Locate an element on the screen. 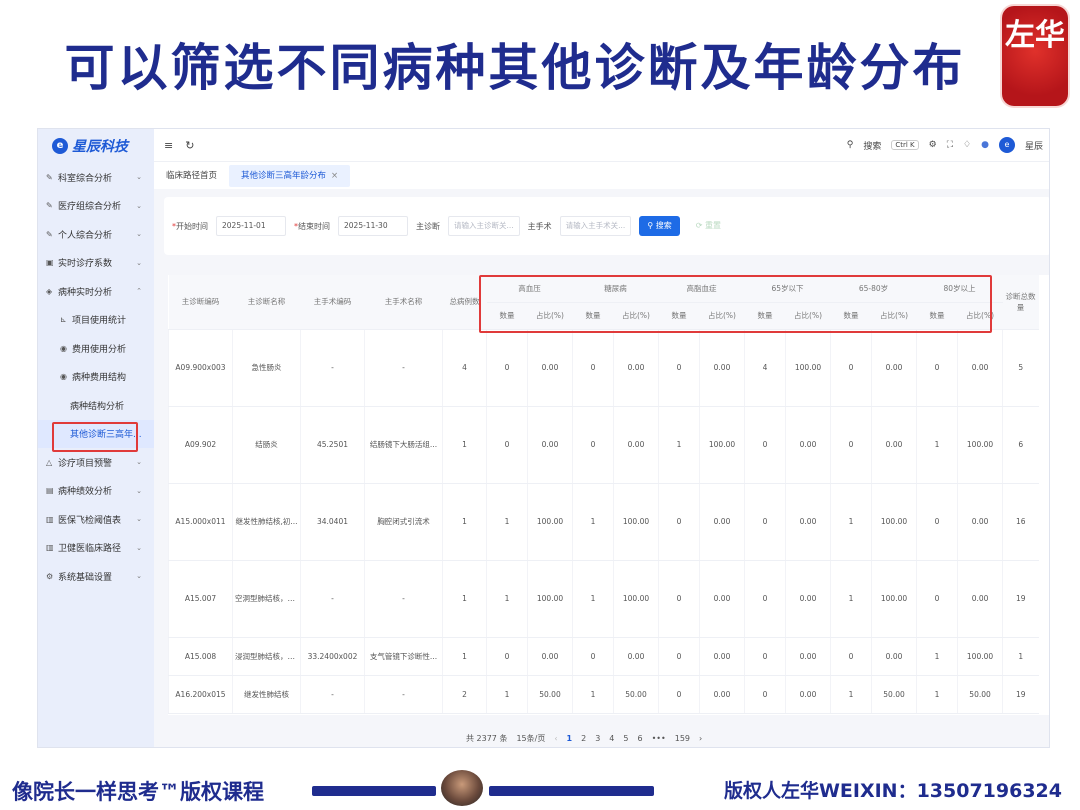  sidebar-item-label: 系统基础设置 is located at coordinates (85, 577).